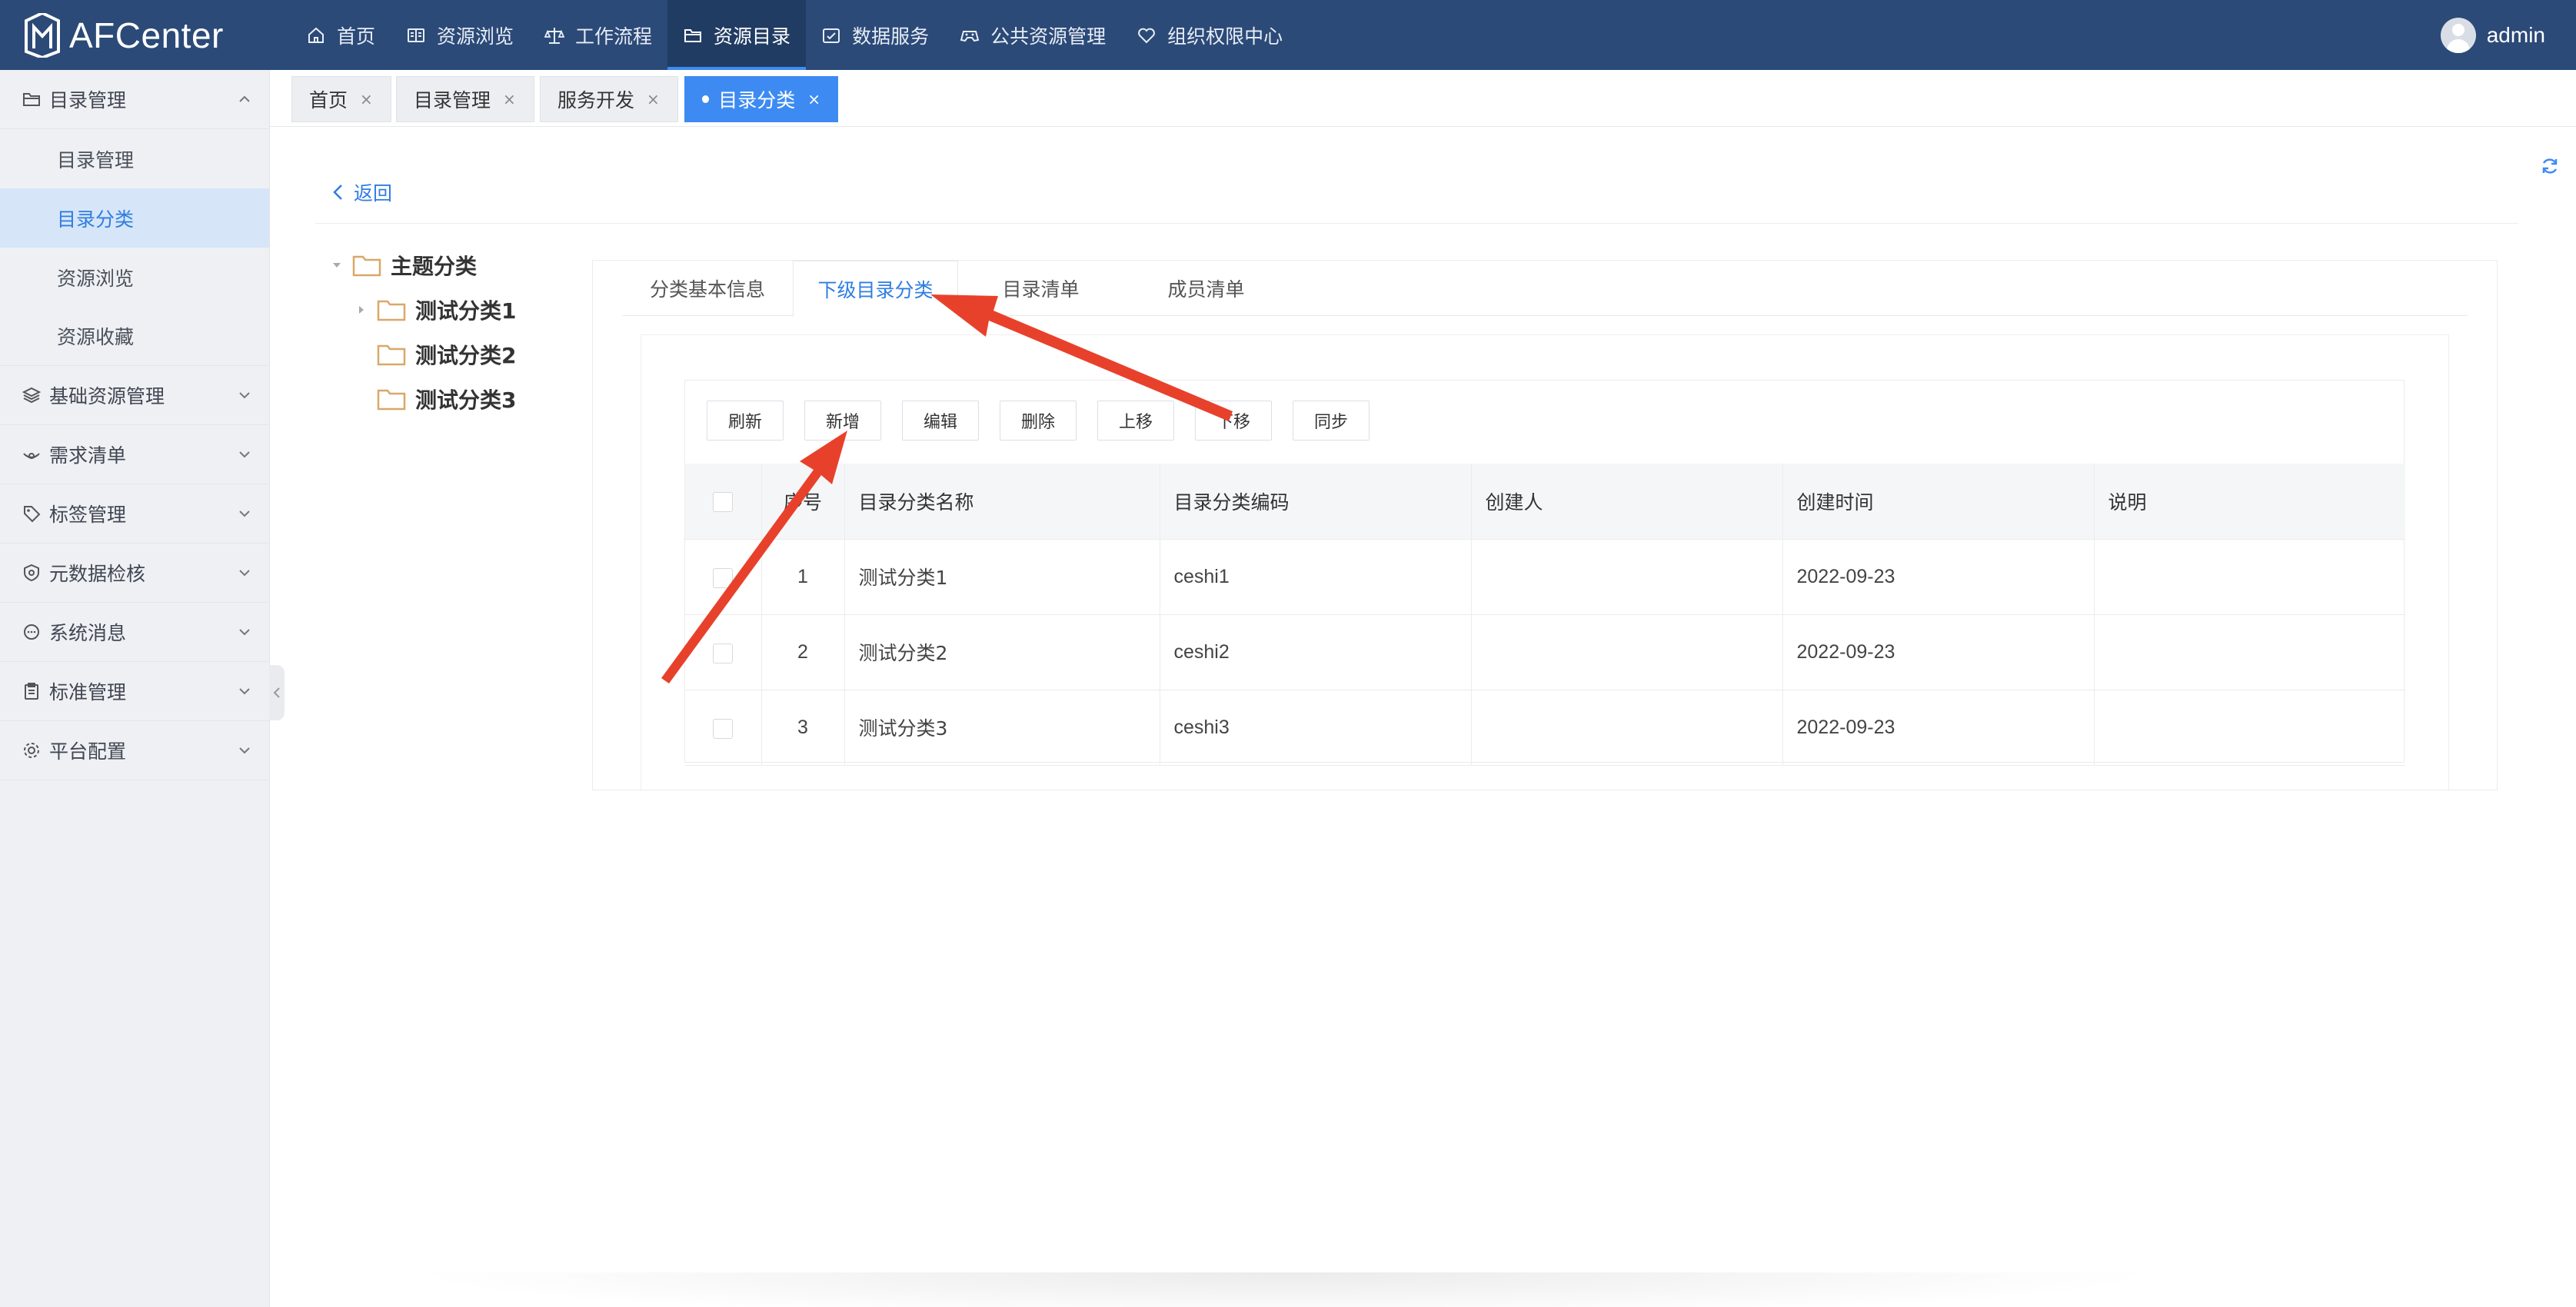 This screenshot has width=2576, height=1307. What do you see at coordinates (1206, 288) in the screenshot?
I see `tab-member-list: 成员清单` at bounding box center [1206, 288].